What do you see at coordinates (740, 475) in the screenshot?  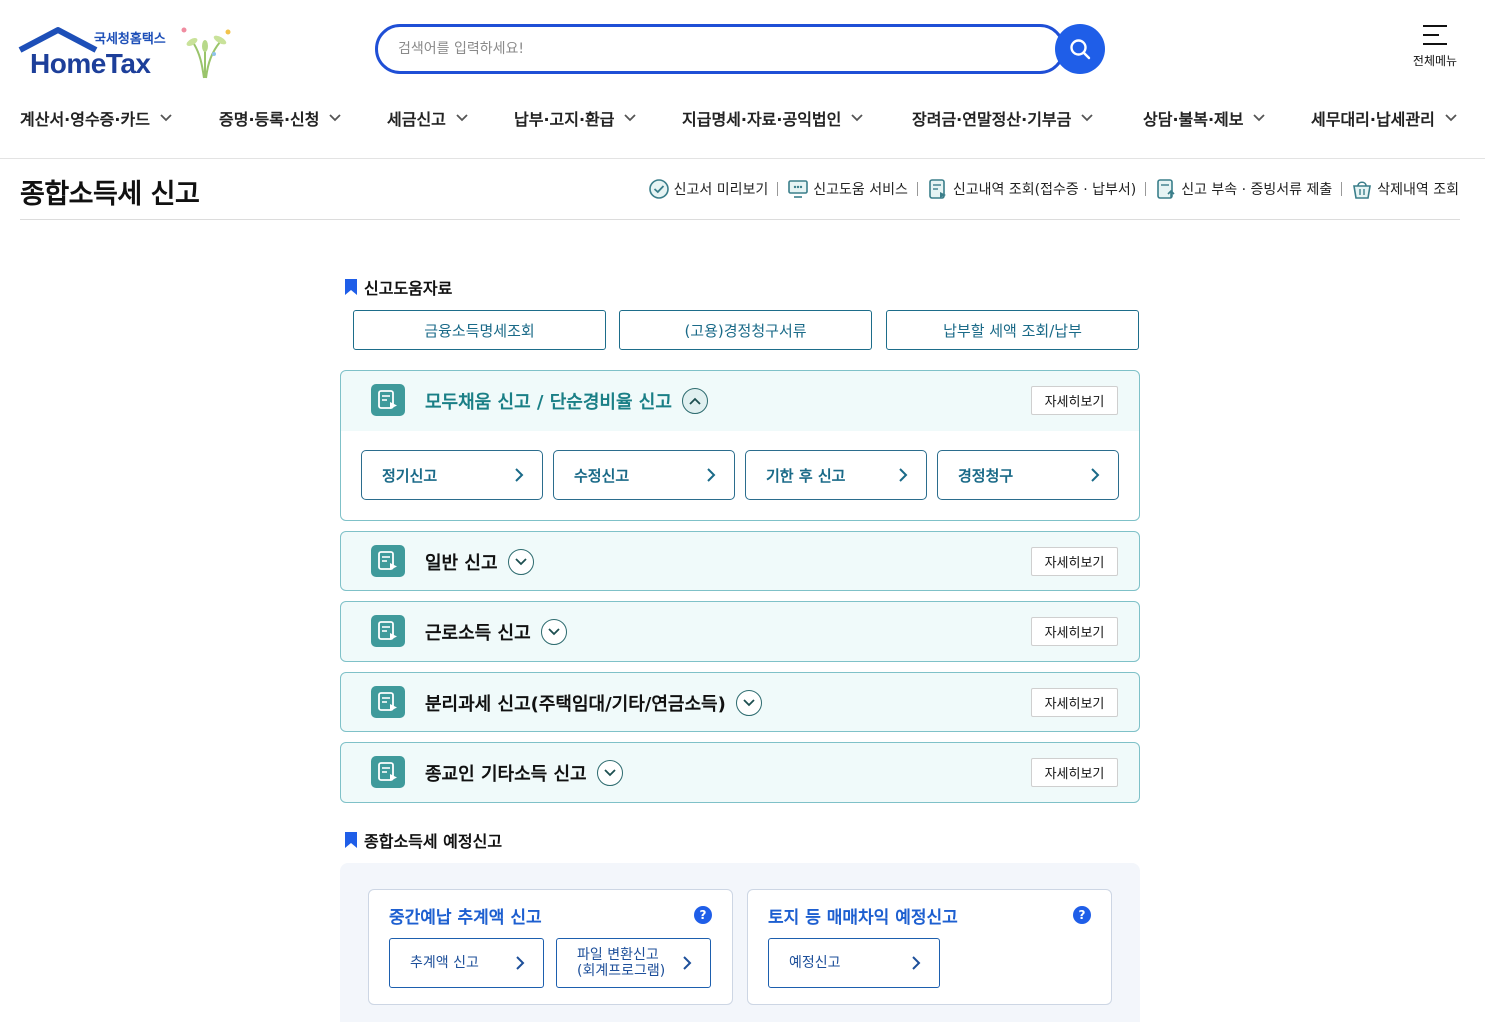 I see `accordion-body: 정기신고 수정신고 기한 후 신고 경정청구` at bounding box center [740, 475].